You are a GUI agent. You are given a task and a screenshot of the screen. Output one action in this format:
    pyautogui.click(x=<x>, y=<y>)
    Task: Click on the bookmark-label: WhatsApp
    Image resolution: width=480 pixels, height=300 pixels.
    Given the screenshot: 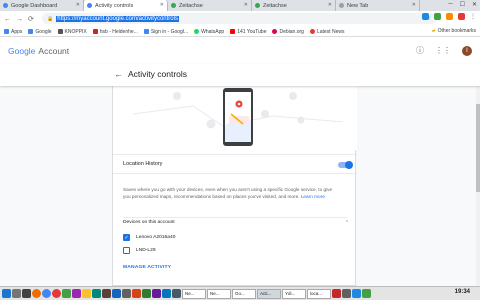 What is the action you would take?
    pyautogui.click(x=213, y=31)
    